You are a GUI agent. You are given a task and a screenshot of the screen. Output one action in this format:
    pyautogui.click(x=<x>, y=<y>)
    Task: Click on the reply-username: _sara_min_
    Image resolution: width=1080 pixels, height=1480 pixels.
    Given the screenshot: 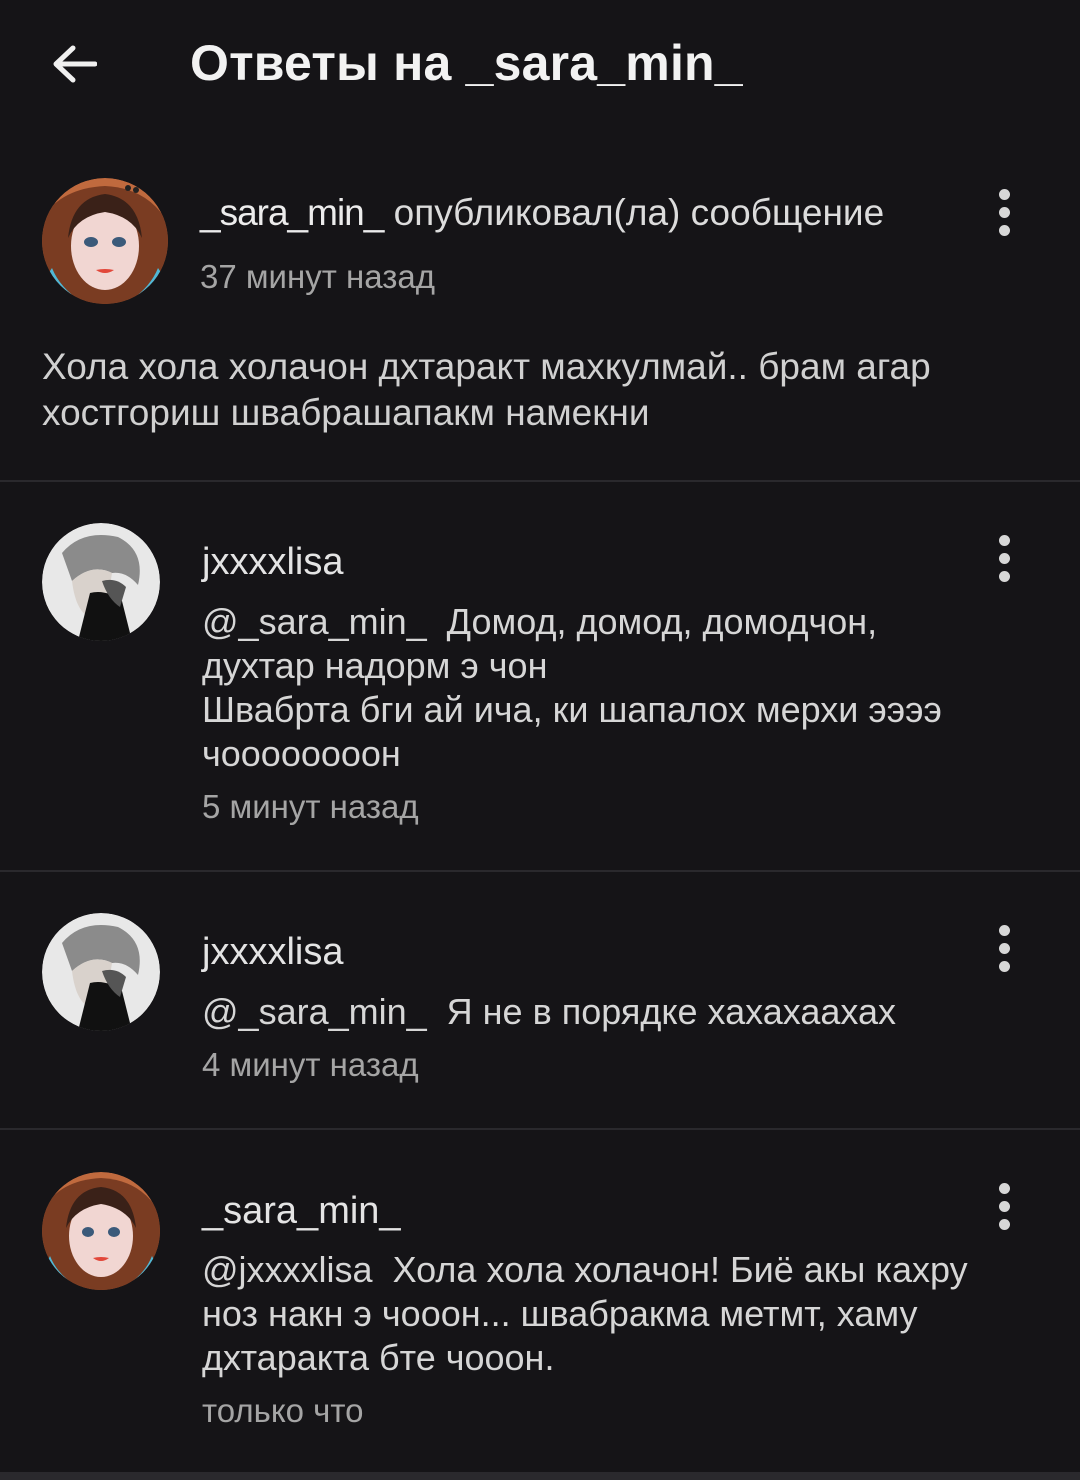 What is the action you would take?
    pyautogui.click(x=301, y=1211)
    